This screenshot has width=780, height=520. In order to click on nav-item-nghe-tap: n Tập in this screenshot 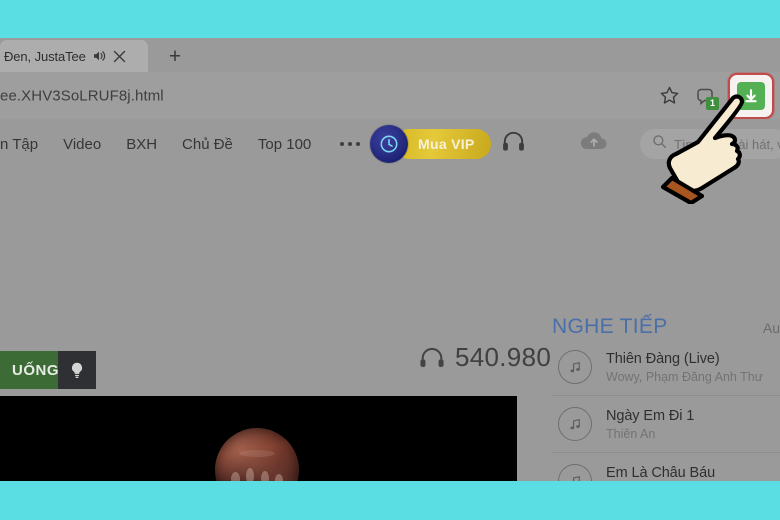, I will do `click(19, 144)`.